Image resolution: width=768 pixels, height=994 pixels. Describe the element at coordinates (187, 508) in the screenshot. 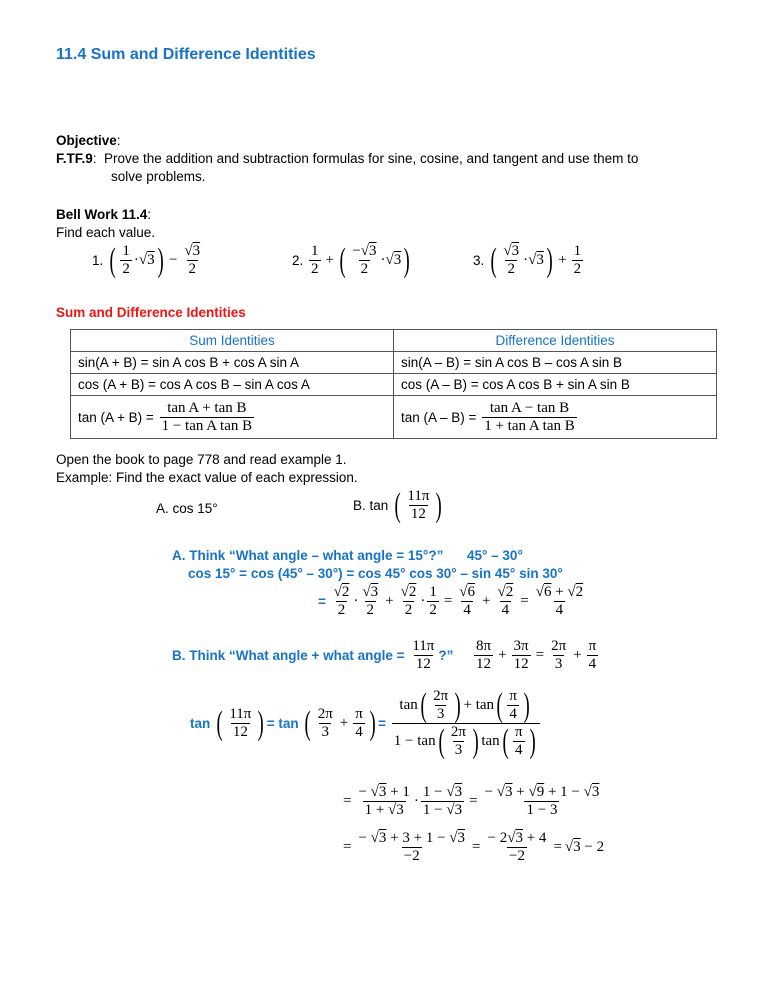

I see `example-a: A. cos 15°` at that location.